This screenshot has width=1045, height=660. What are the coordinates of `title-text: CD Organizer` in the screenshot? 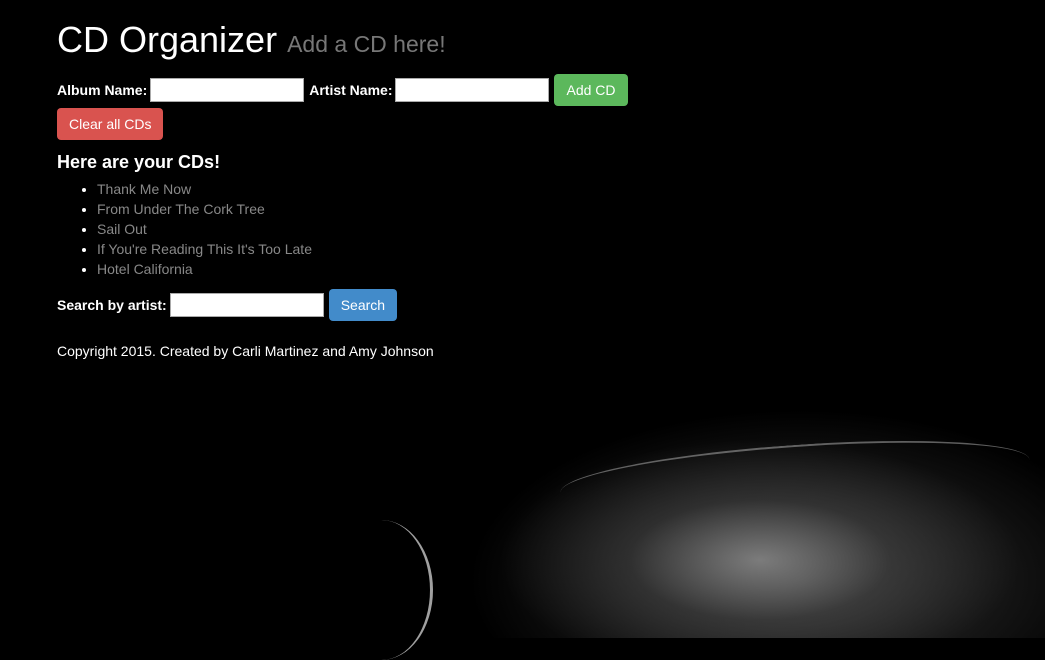 It's located at (167, 39).